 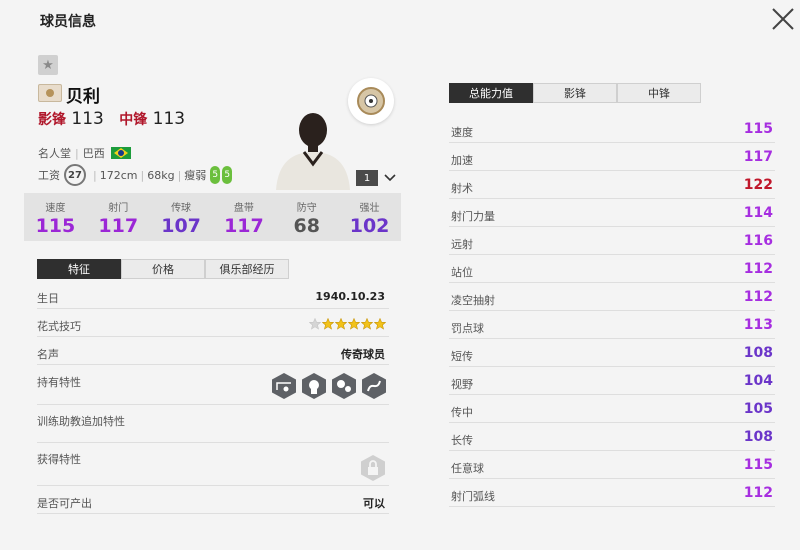 I want to click on tab-st: 中锋, so click(x=659, y=93).